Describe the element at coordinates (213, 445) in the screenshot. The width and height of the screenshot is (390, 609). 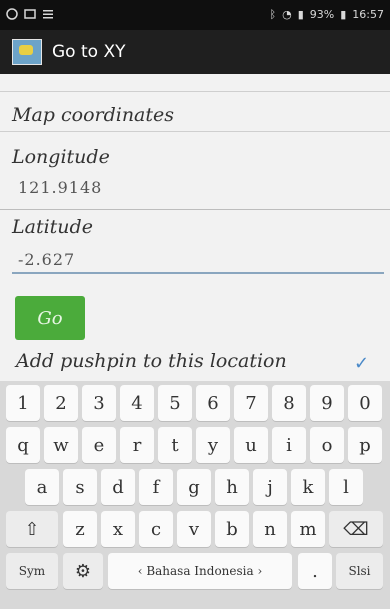
I see `key-y: y` at that location.